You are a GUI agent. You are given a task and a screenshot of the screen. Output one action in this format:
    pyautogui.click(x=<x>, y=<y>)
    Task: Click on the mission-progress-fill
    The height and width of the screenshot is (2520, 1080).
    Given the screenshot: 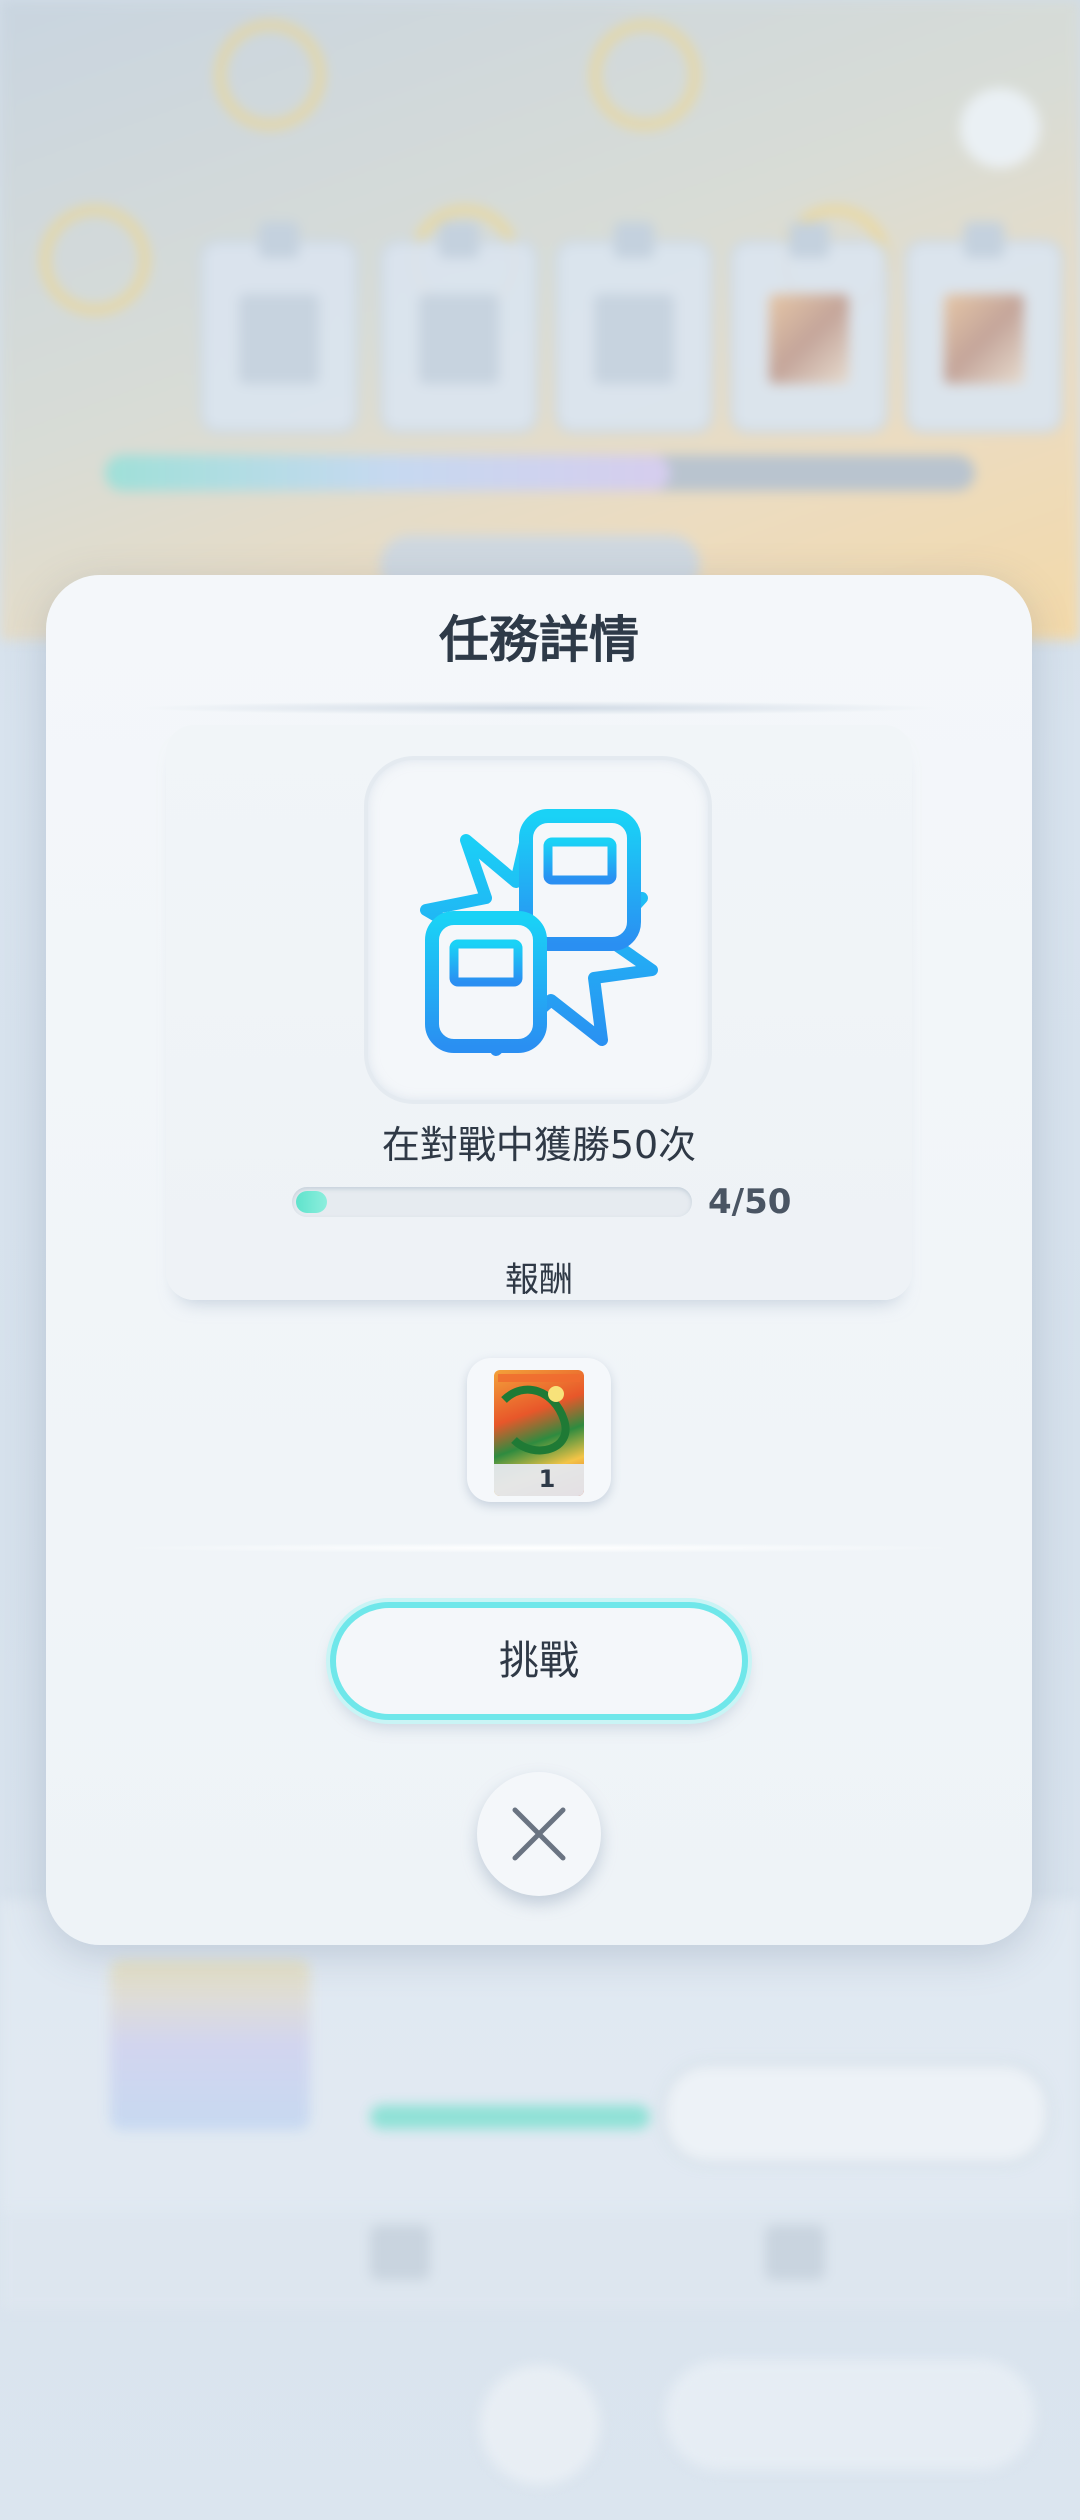 What is the action you would take?
    pyautogui.click(x=311, y=1202)
    